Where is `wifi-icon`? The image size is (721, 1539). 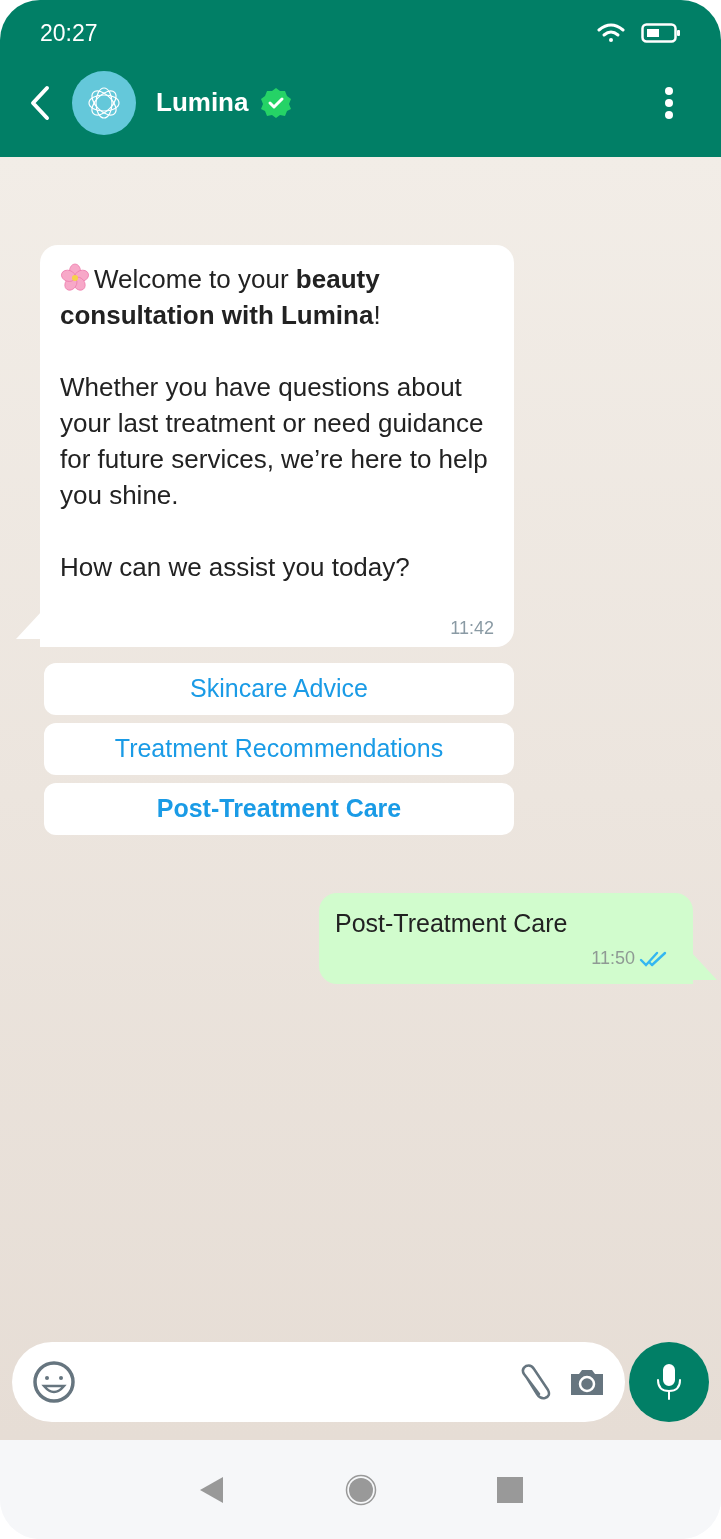
wifi-icon is located at coordinates (611, 33).